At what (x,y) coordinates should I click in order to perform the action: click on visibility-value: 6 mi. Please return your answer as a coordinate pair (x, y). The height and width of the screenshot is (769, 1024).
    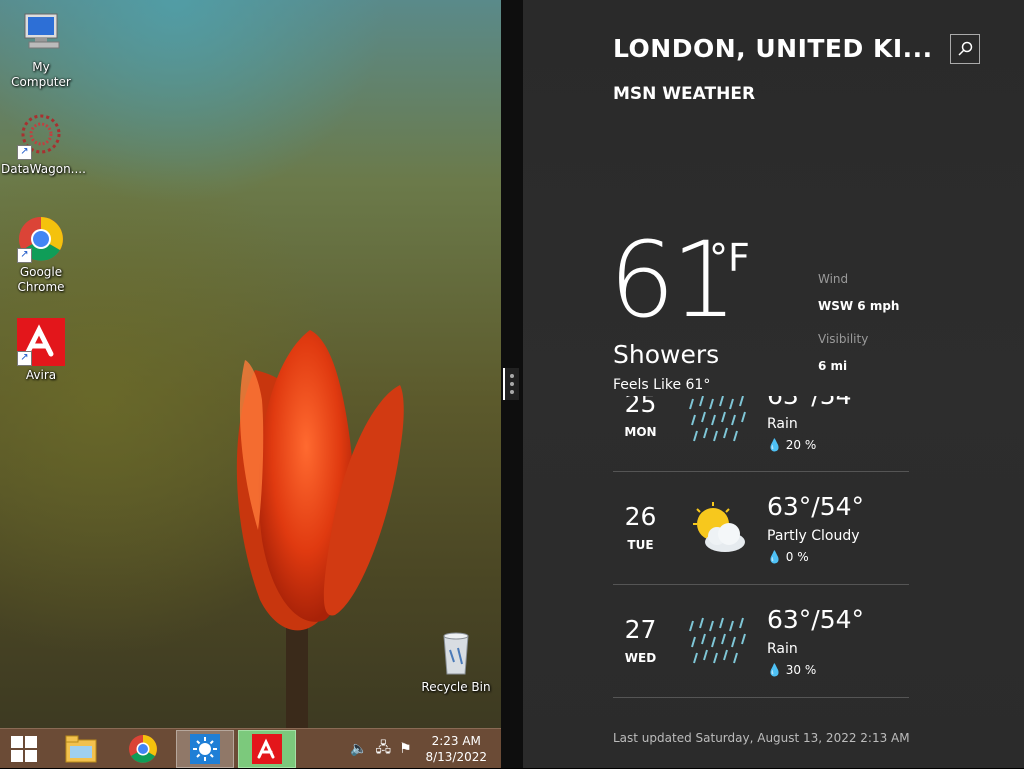
    Looking at the image, I should click on (833, 366).